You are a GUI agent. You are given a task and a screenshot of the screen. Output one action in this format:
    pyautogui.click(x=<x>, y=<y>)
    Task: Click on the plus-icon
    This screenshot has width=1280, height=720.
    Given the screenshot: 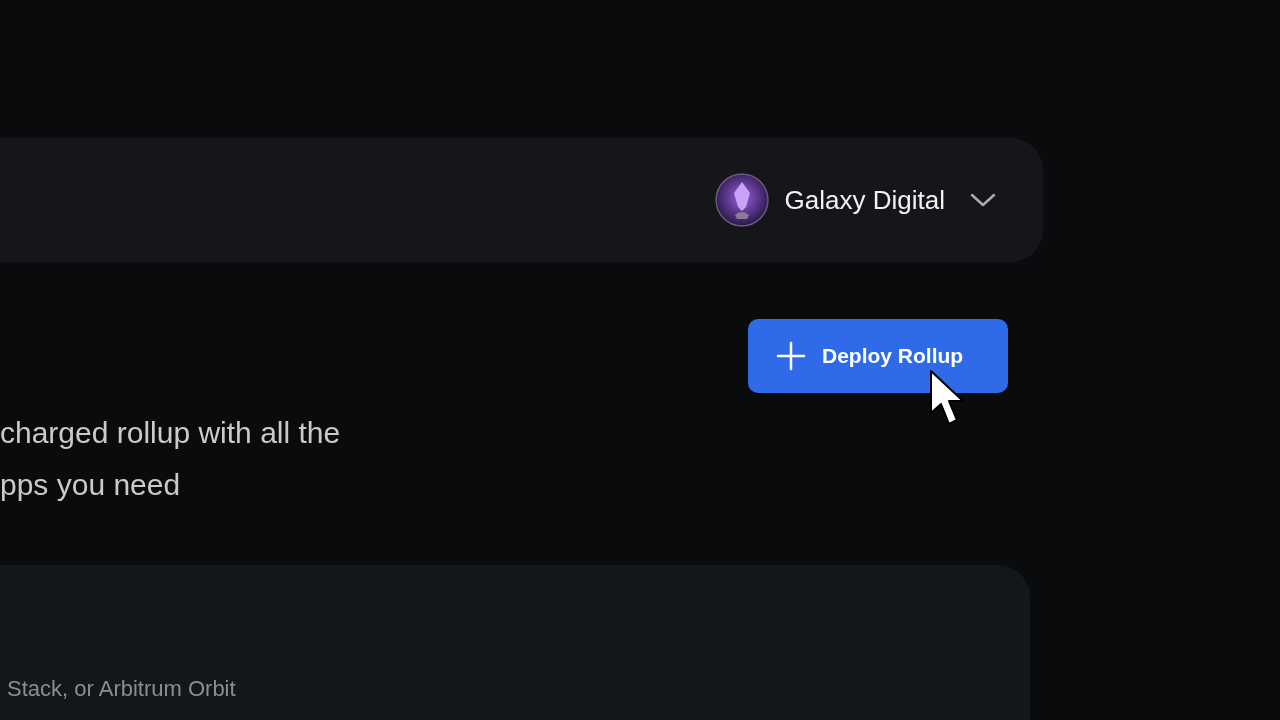 What is the action you would take?
    pyautogui.click(x=791, y=356)
    